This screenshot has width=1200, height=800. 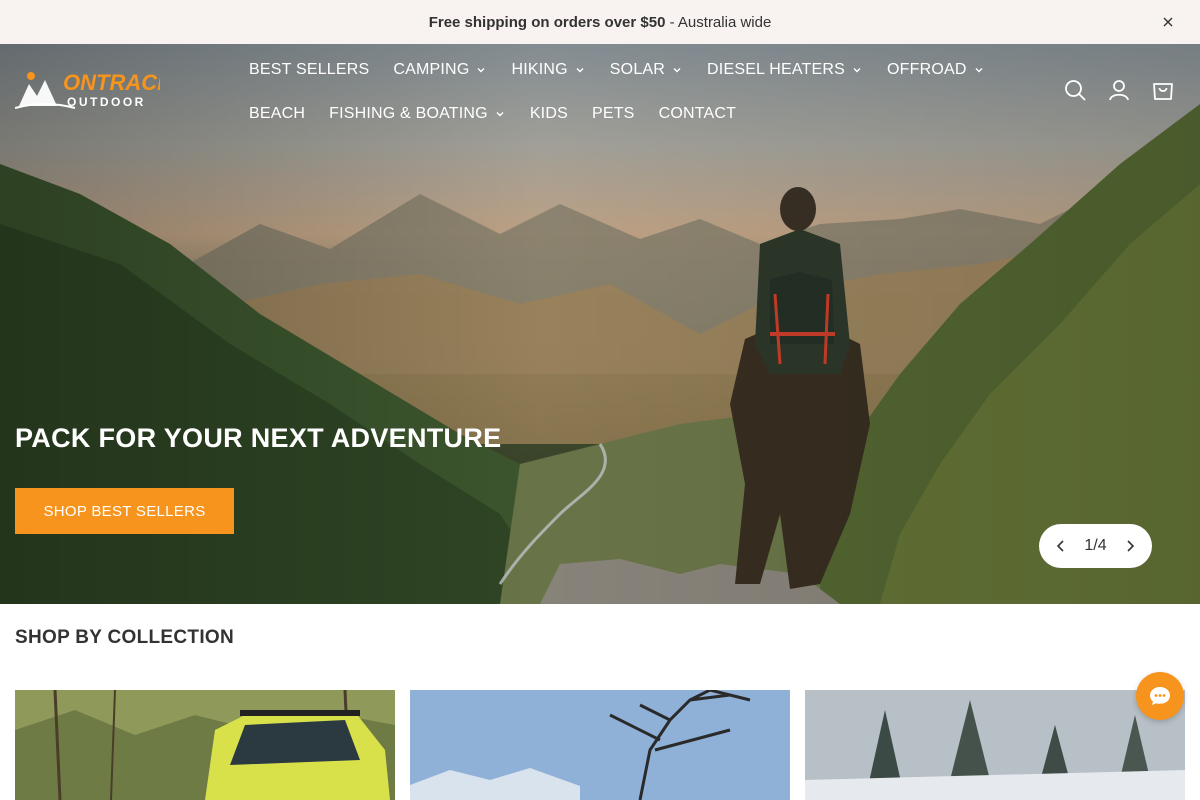 What do you see at coordinates (124, 511) in the screenshot?
I see `shop-best-sellers-button: SHOP BEST SELLERS` at bounding box center [124, 511].